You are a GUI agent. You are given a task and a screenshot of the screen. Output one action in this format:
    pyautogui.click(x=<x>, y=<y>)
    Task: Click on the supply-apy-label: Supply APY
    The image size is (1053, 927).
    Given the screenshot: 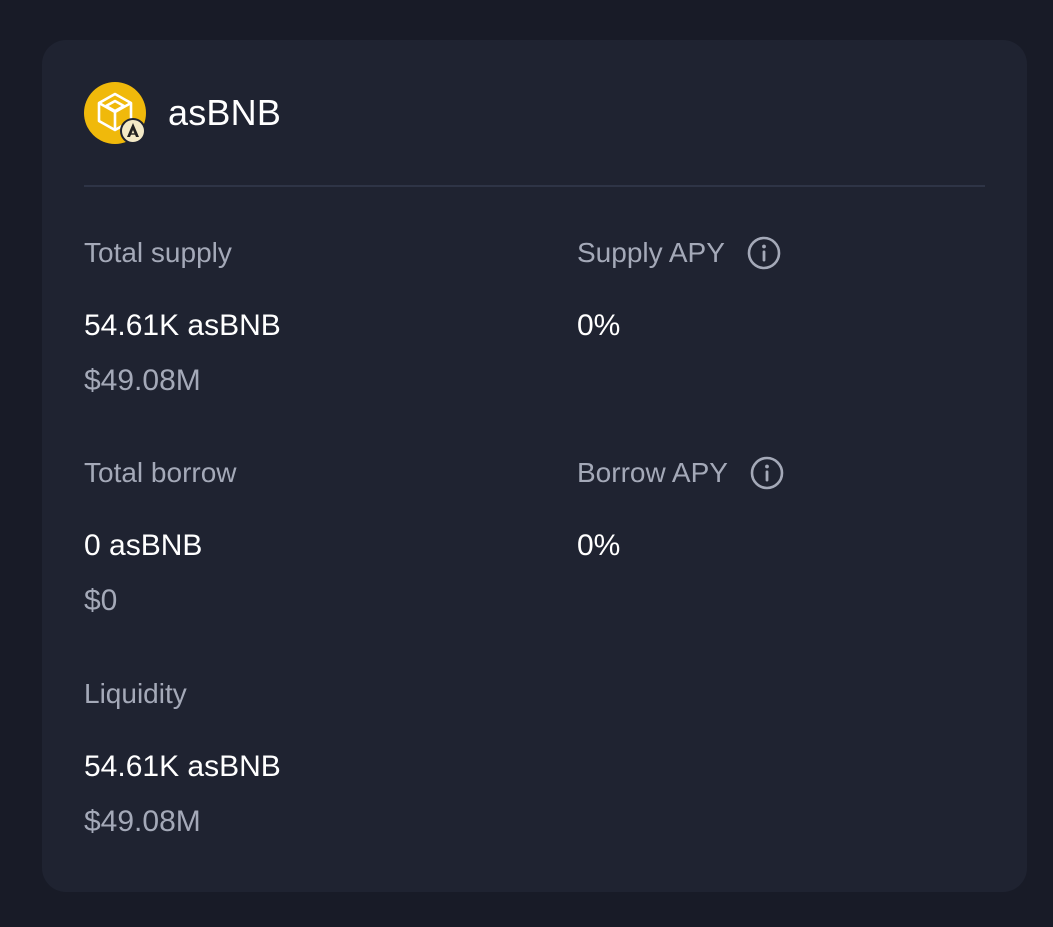 What is the action you would take?
    pyautogui.click(x=651, y=252)
    